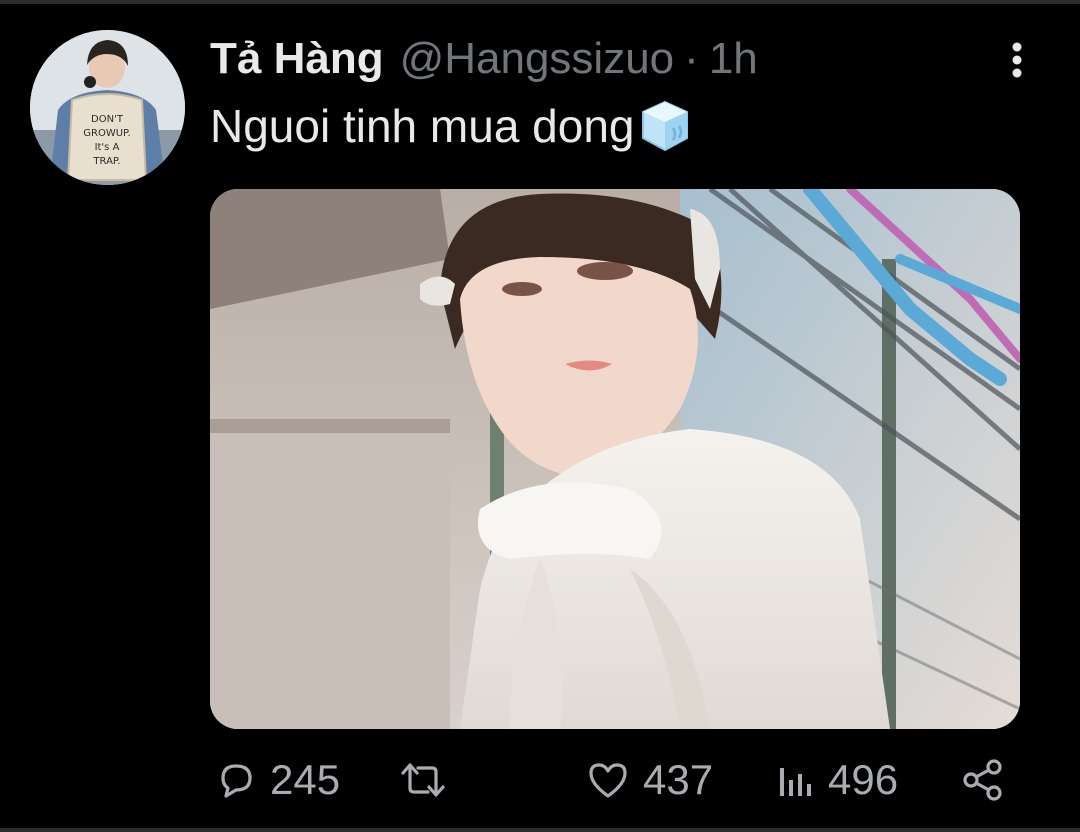 This screenshot has width=1080, height=832. I want to click on avatar-shirt-line-3: It's A, so click(107, 147).